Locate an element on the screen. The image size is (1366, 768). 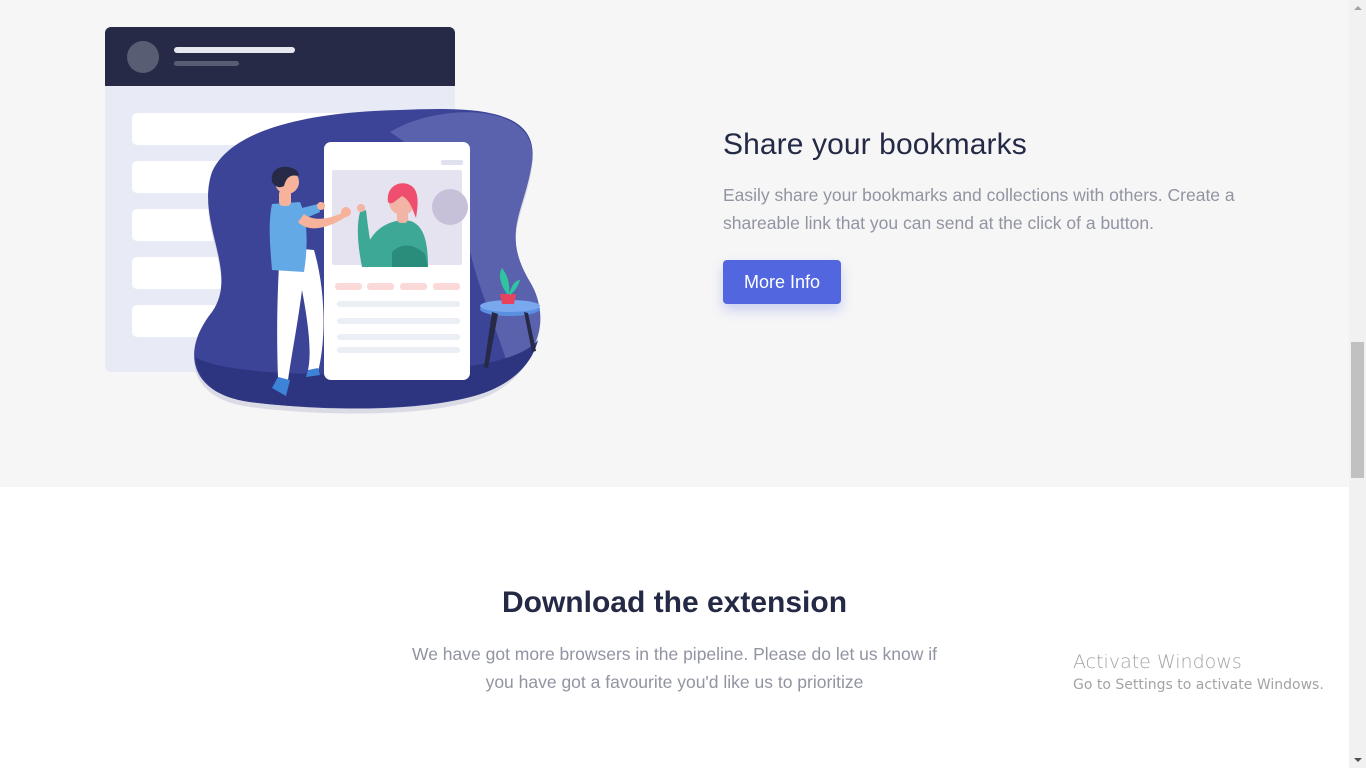
scroll-up-button is located at coordinates (1357, 8).